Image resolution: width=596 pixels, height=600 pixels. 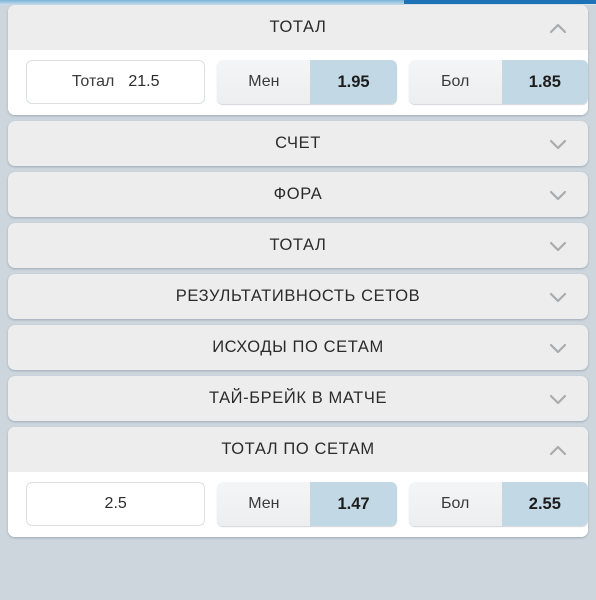 I want to click on section-header-score: СЧЕТ, so click(x=298, y=143).